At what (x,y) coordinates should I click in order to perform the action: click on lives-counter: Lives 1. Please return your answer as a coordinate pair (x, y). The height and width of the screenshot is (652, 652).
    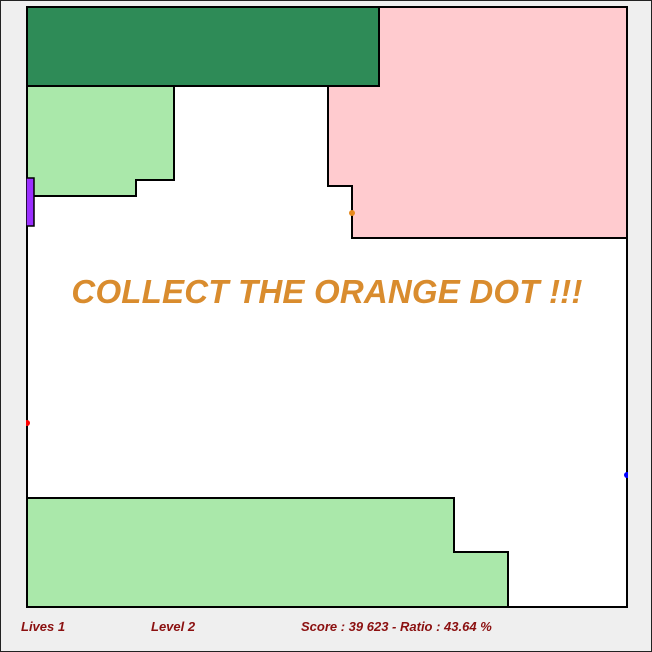
    Looking at the image, I should click on (43, 626).